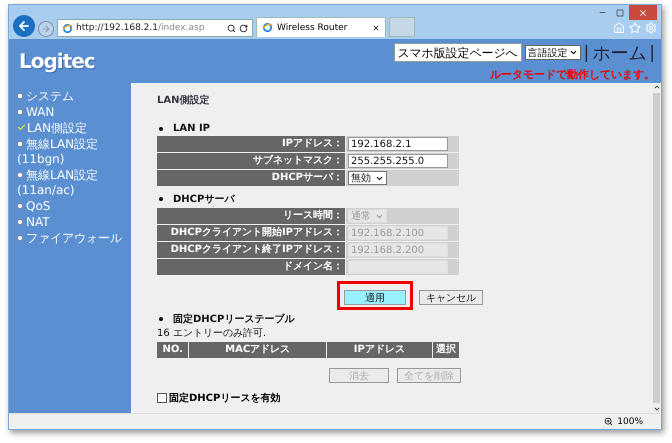 Image resolution: width=672 pixels, height=443 pixels. What do you see at coordinates (398, 144) in the screenshot?
I see `input-field: 192.168.2.1` at bounding box center [398, 144].